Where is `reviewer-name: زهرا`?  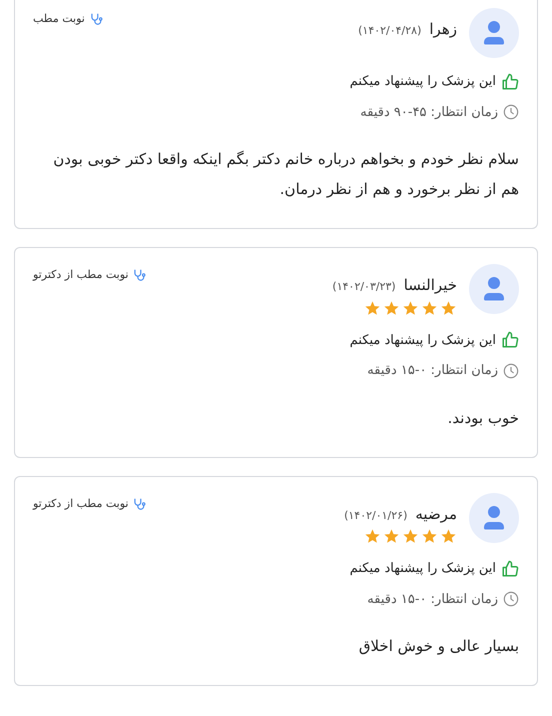
reviewer-name: زهرا is located at coordinates (443, 29).